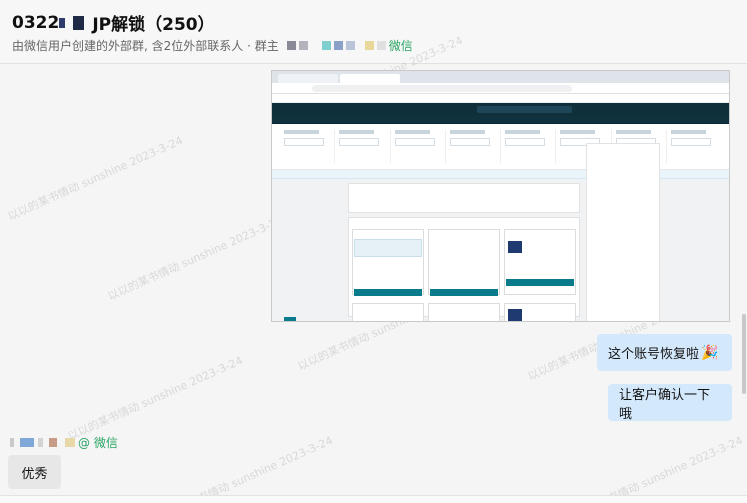  I want to click on notice-bar, so click(500, 174).